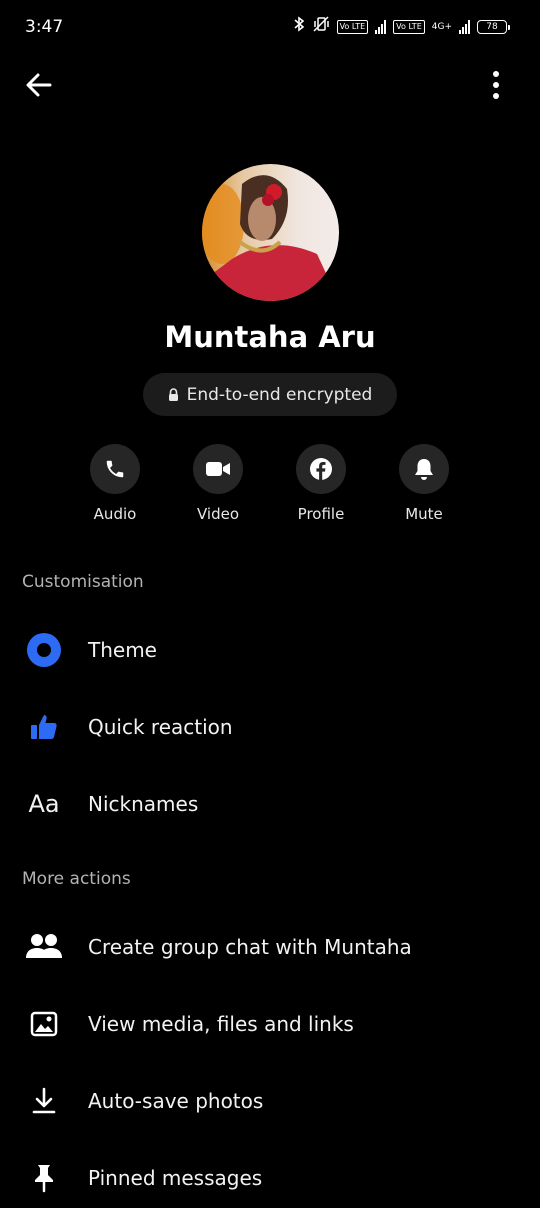 This screenshot has width=540, height=1208. I want to click on battery-icon: 78, so click(493, 27).